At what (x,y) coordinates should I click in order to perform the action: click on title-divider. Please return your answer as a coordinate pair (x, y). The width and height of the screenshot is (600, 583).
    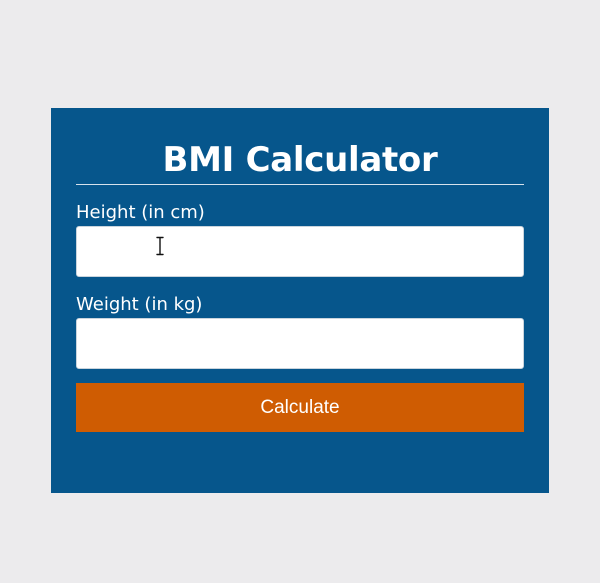
    Looking at the image, I should click on (300, 184).